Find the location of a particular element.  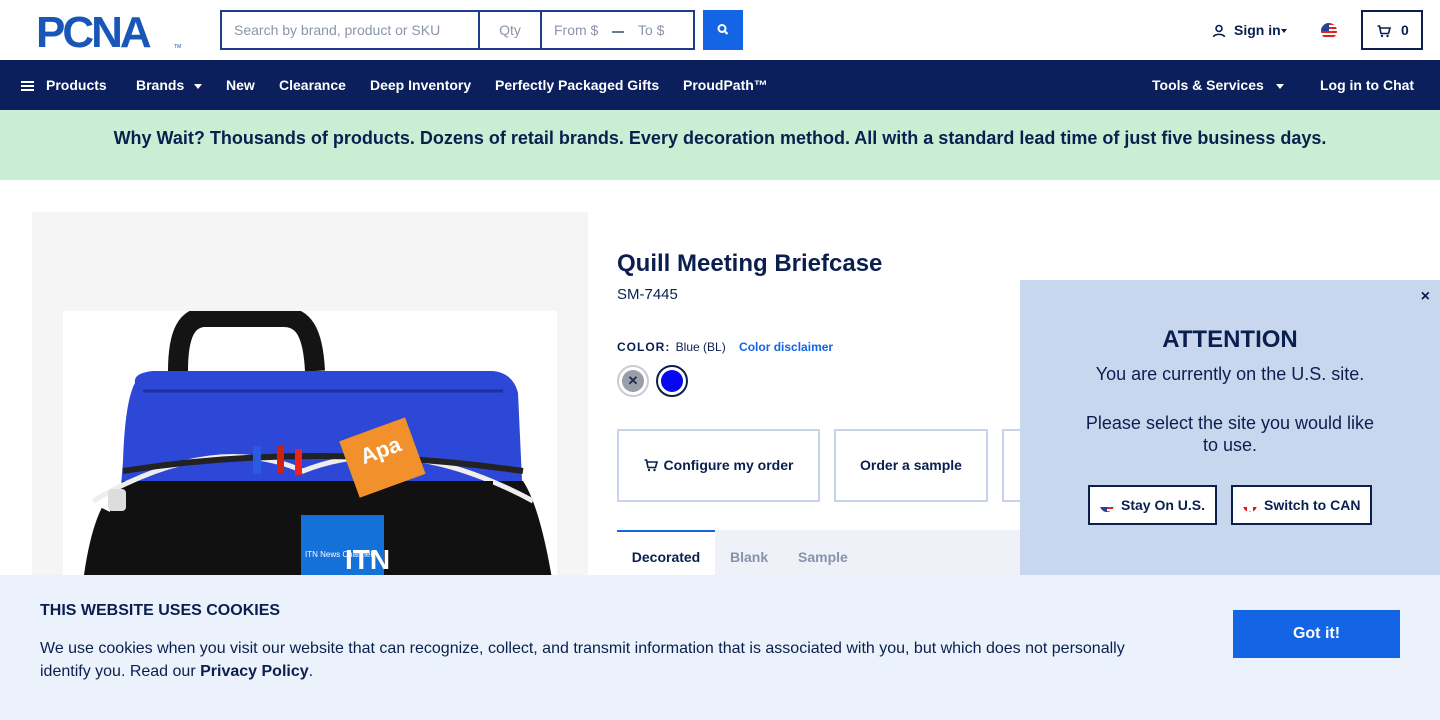

chat-login-link: Log in to Chat is located at coordinates (1367, 85).